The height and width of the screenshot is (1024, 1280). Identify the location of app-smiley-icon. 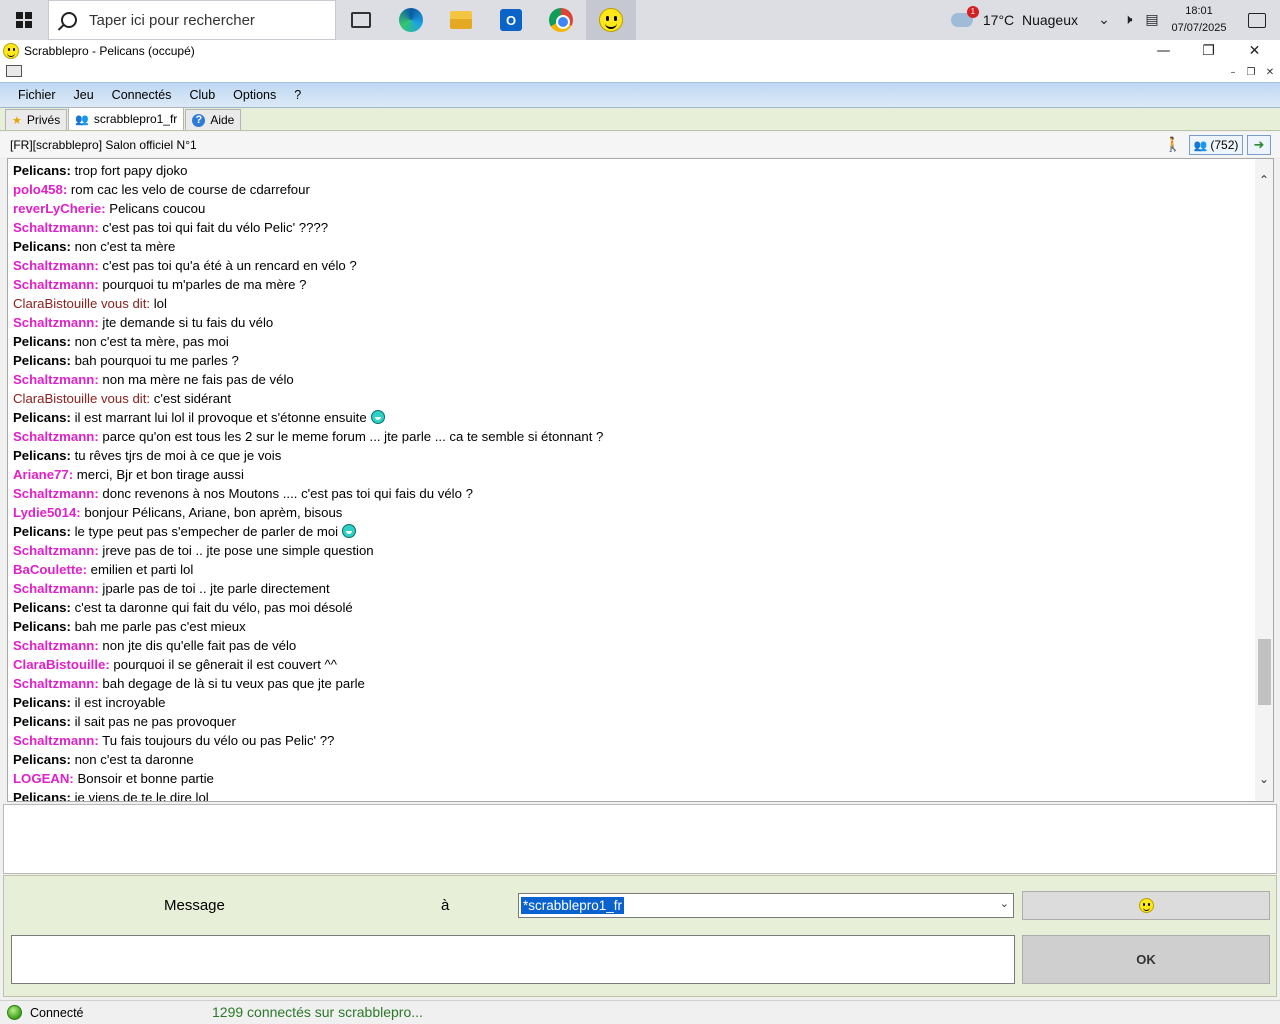
(11, 51).